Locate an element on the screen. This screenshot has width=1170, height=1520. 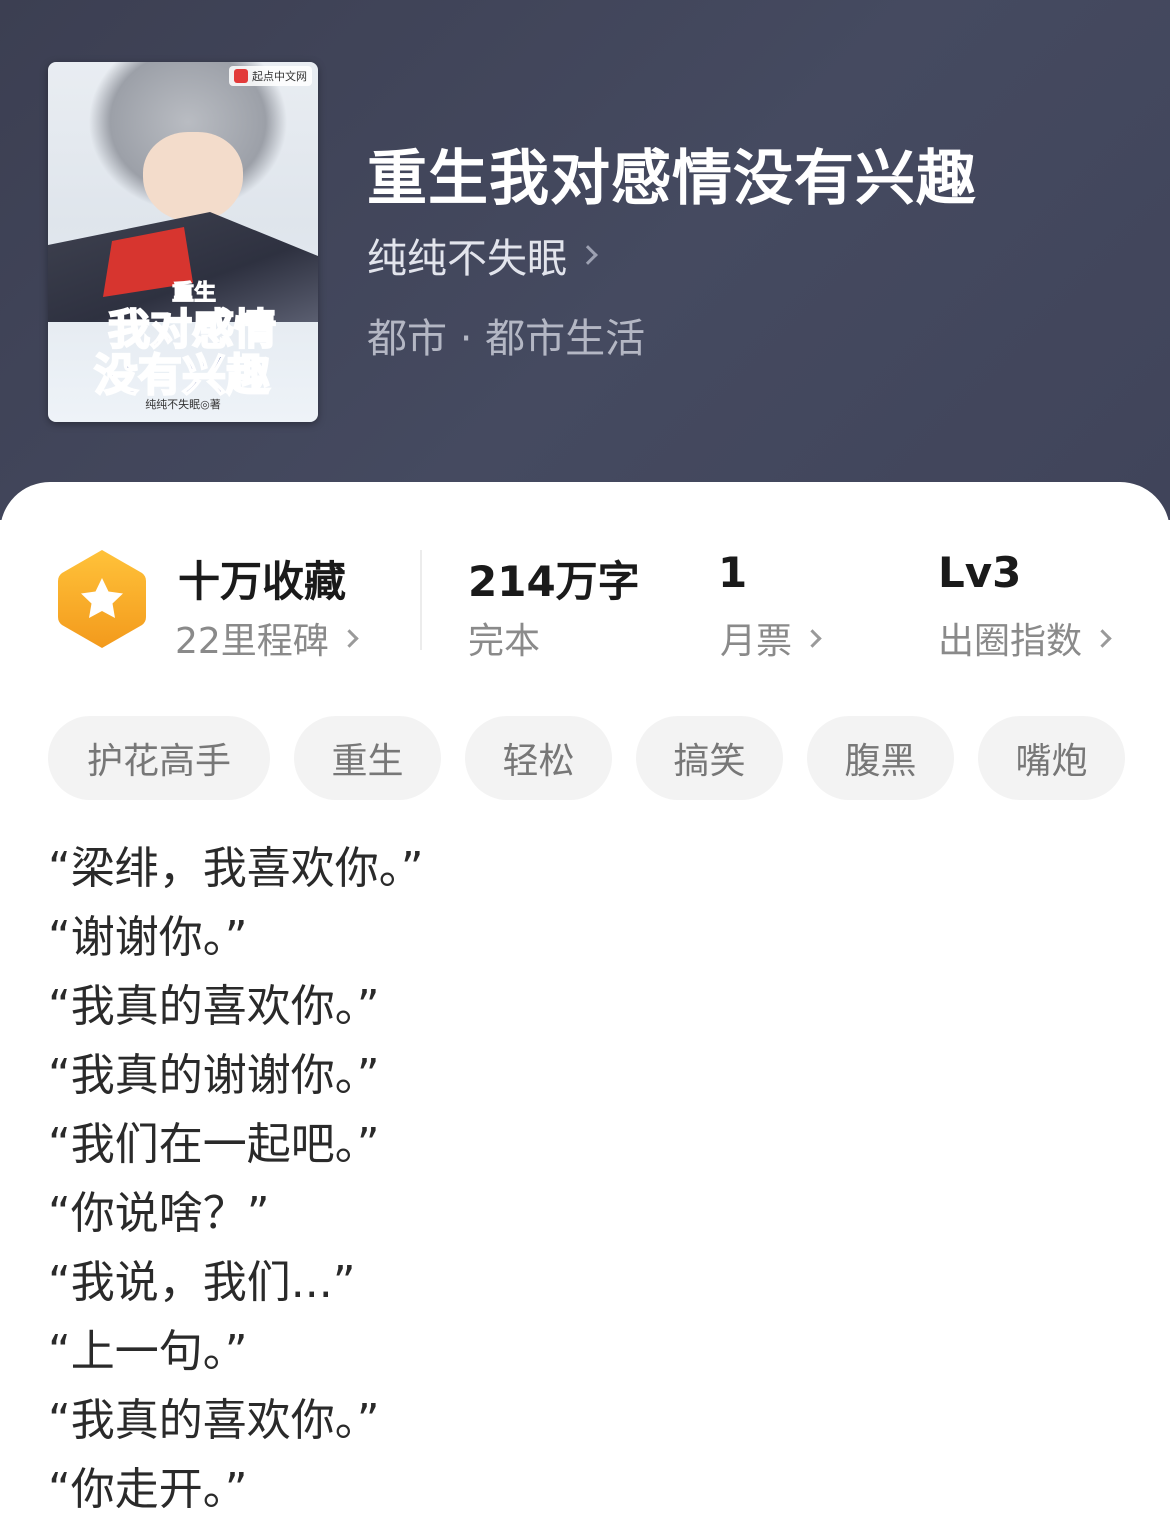
monthly-ticket-link: 月票 is located at coordinates (771, 638).